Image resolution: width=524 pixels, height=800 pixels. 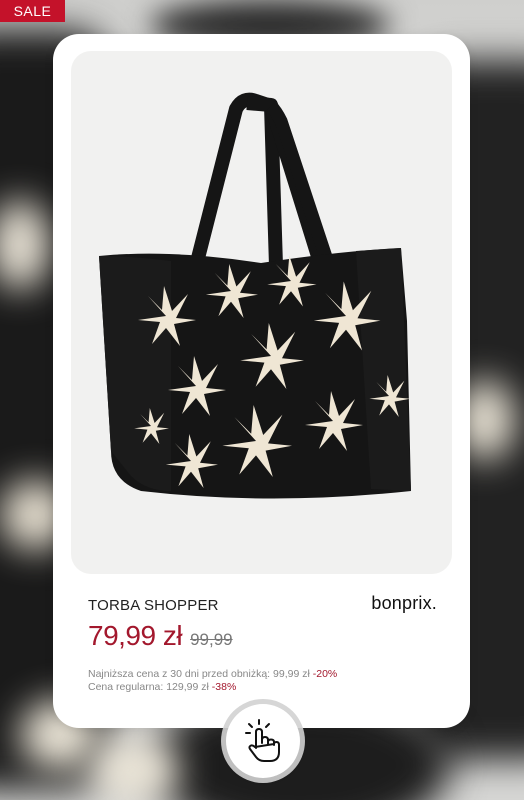 What do you see at coordinates (153, 605) in the screenshot?
I see `product-title: TORBA SHOPPER` at bounding box center [153, 605].